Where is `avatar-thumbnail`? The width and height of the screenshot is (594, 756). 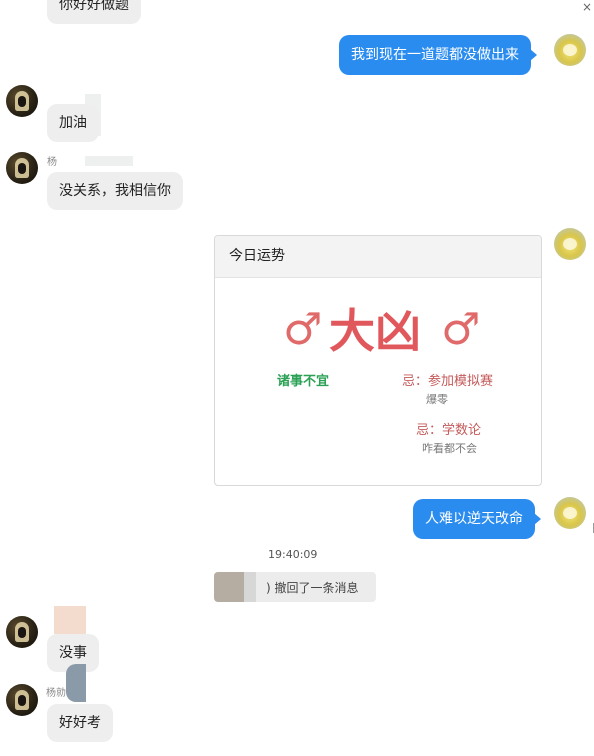 avatar-thumbnail is located at coordinates (229, 587).